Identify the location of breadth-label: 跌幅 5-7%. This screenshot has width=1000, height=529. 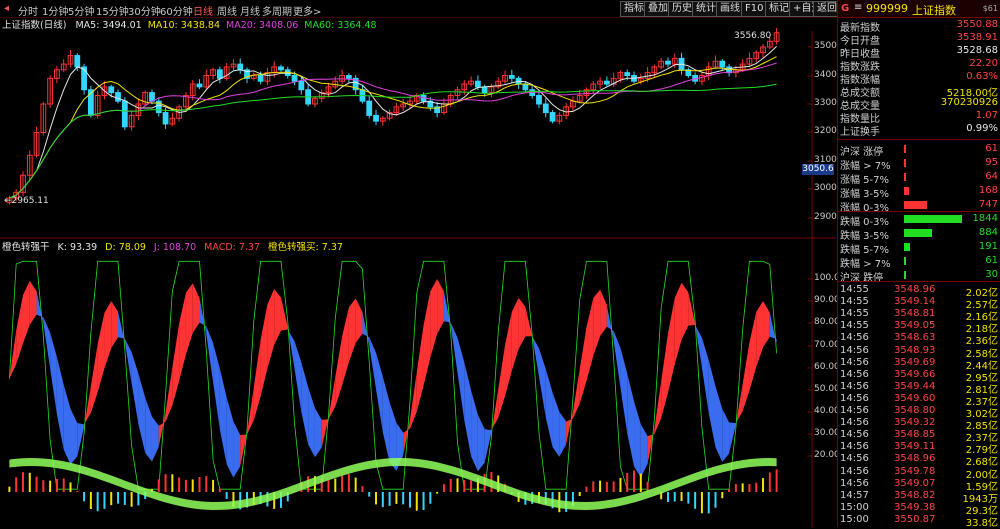
(865, 250).